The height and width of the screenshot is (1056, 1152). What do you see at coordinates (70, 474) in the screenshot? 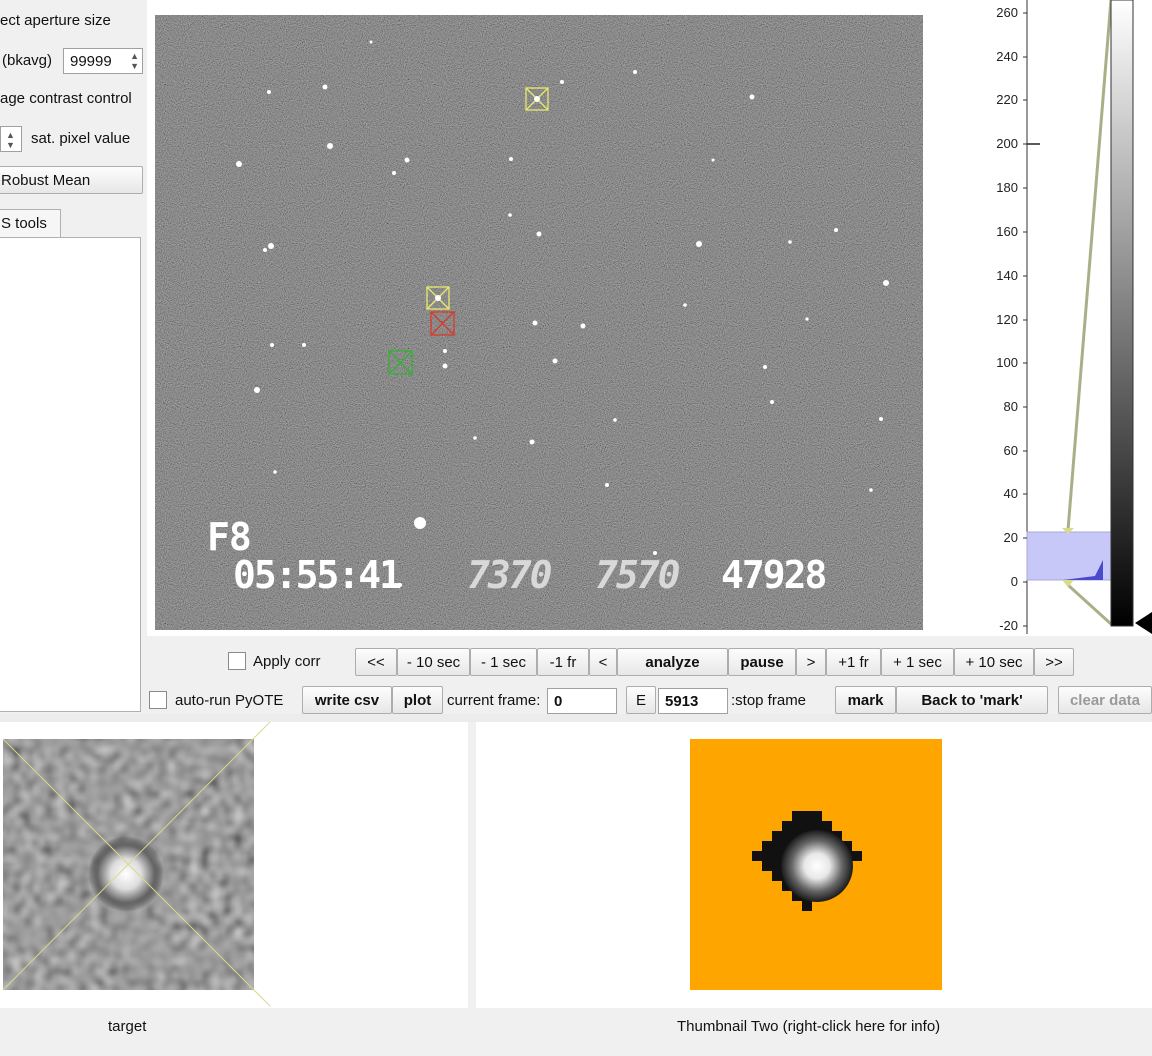
I see `tools-panel` at bounding box center [70, 474].